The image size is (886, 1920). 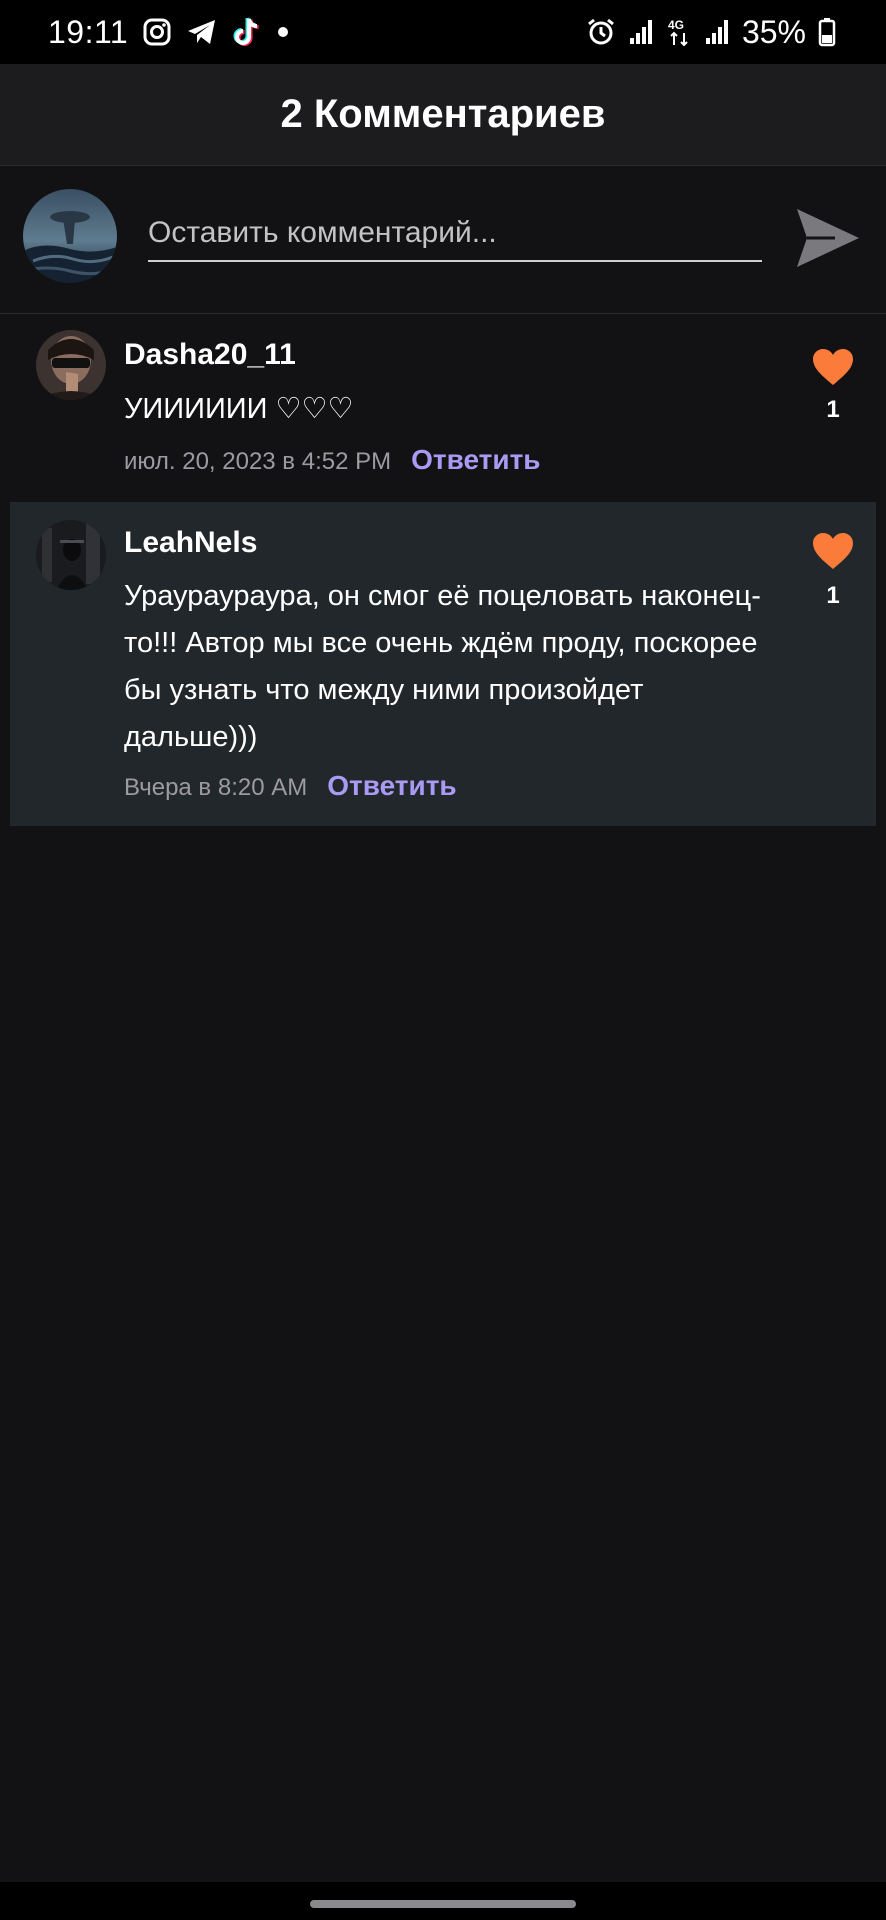 What do you see at coordinates (88, 31) in the screenshot?
I see `status-time: 19:11` at bounding box center [88, 31].